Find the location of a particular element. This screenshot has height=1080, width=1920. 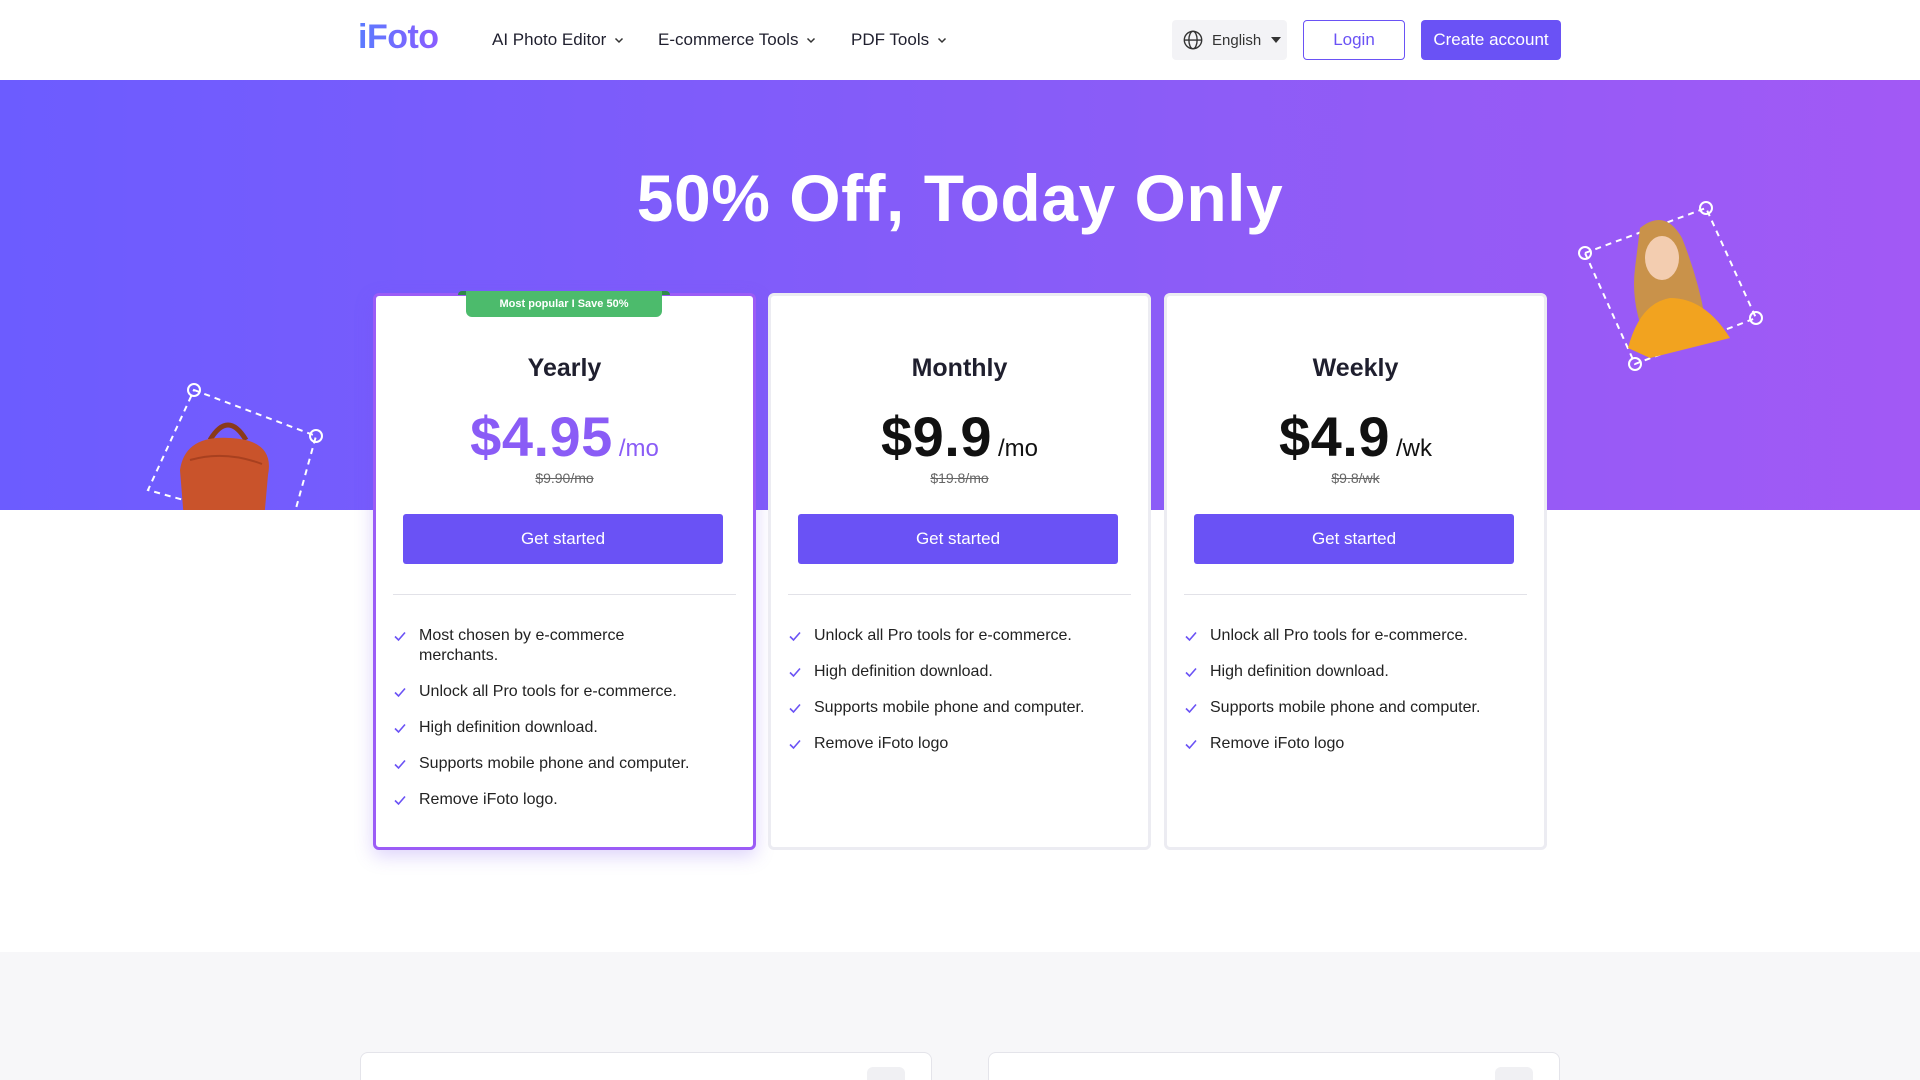

lower-section is located at coordinates (960, 1016).